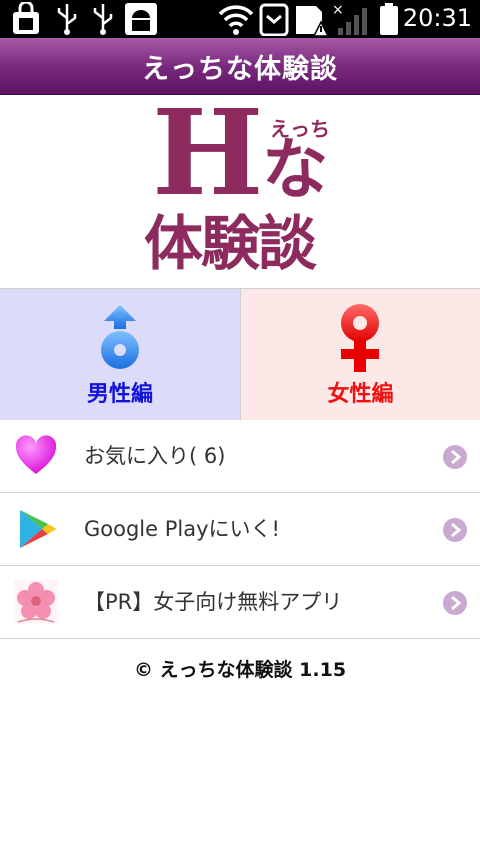  Describe the element at coordinates (26, 18) in the screenshot. I see `shopping-bag-icon` at that location.